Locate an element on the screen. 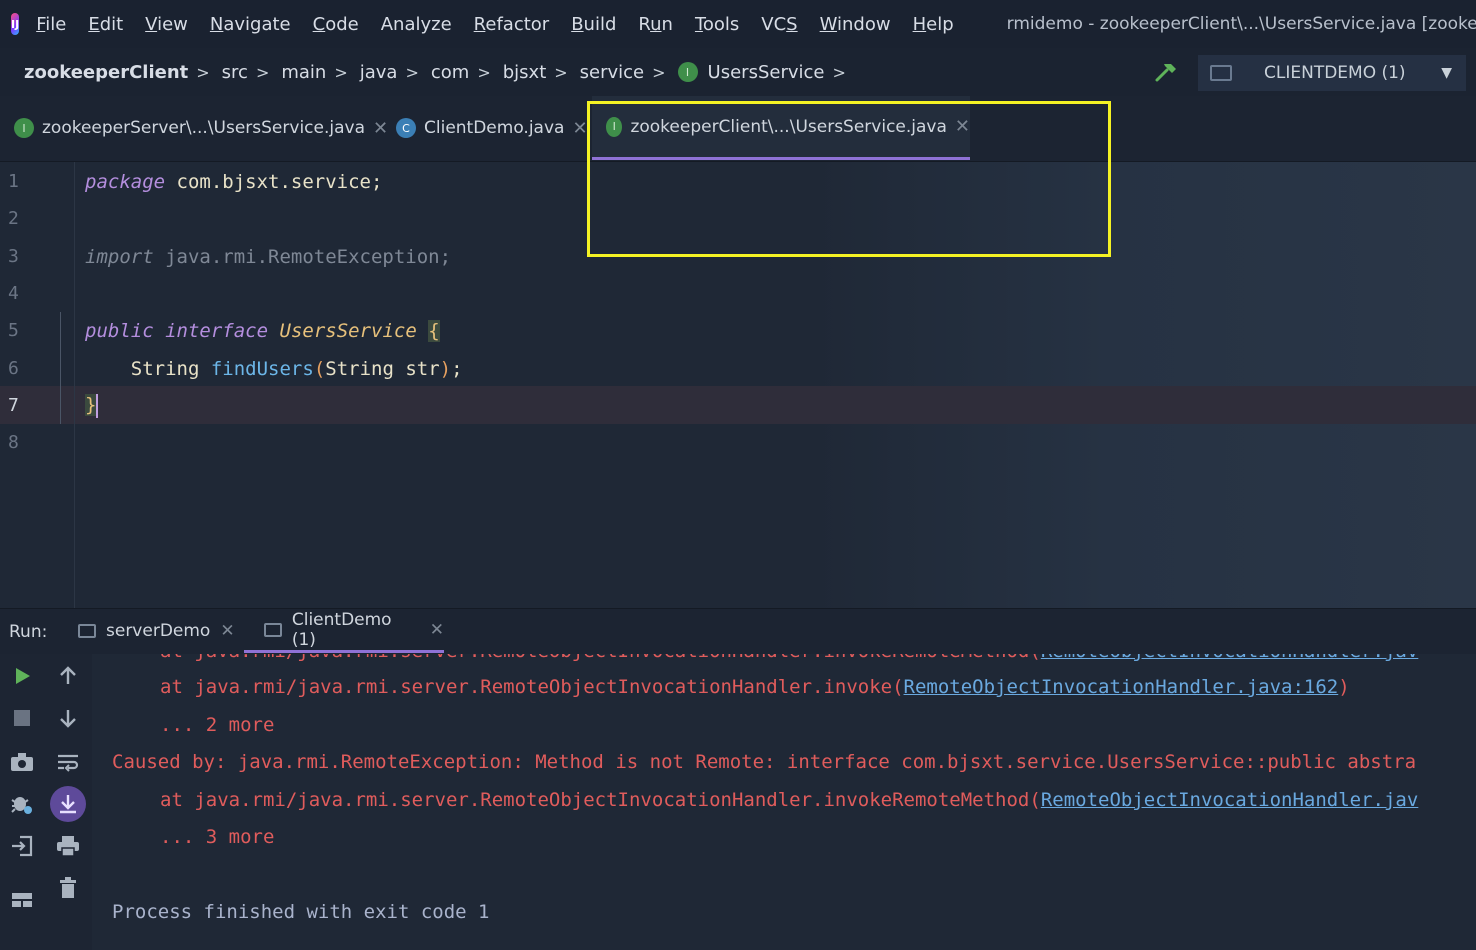  process-exit-message: Process finished with exit code 1 is located at coordinates (301, 912).